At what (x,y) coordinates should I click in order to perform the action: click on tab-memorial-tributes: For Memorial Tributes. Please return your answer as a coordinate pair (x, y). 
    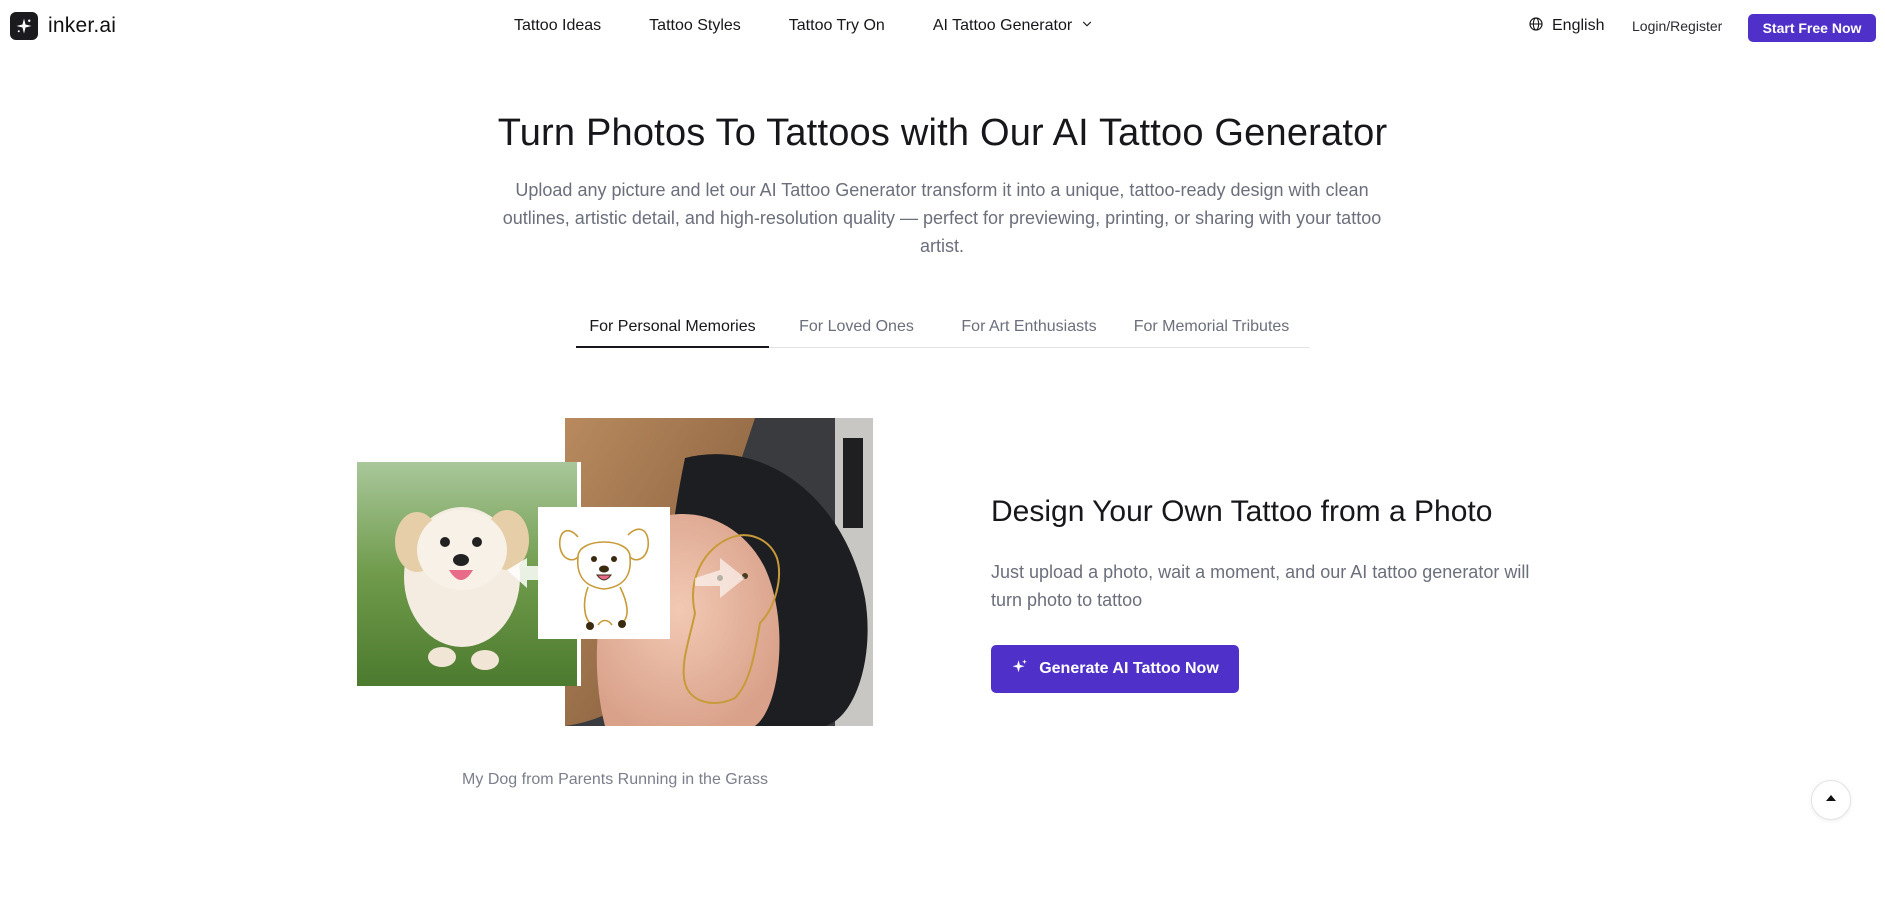
    Looking at the image, I should click on (1211, 333).